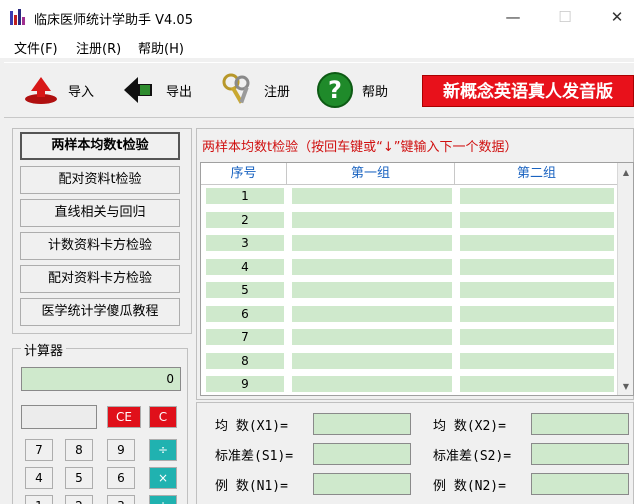 The height and width of the screenshot is (504, 634). What do you see at coordinates (179, 92) in the screenshot?
I see `export-label: 导出` at bounding box center [179, 92].